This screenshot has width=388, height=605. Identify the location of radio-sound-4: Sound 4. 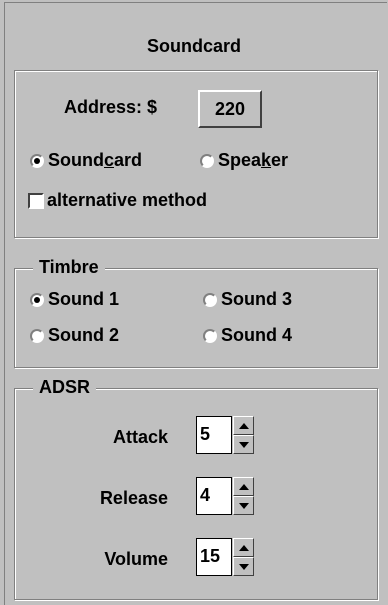
(247, 335).